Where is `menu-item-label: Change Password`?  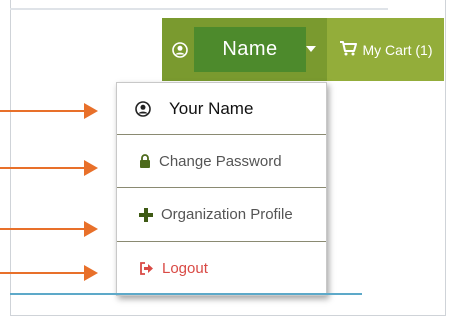
menu-item-label: Change Password is located at coordinates (220, 161).